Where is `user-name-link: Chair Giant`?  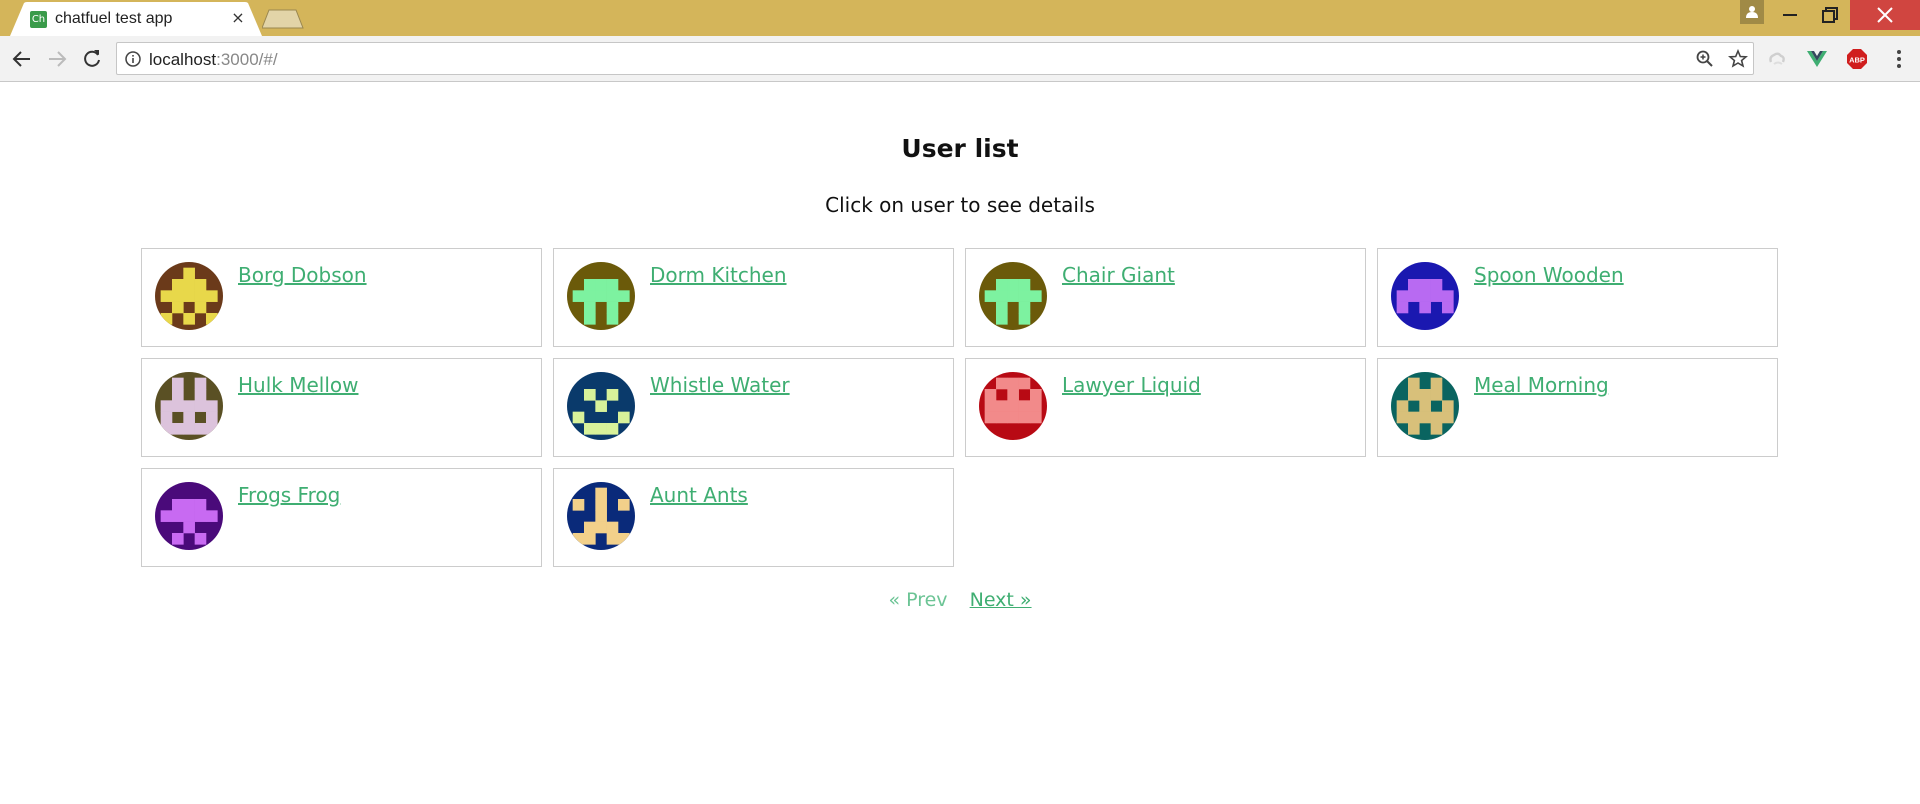
user-name-link: Chair Giant is located at coordinates (1118, 275).